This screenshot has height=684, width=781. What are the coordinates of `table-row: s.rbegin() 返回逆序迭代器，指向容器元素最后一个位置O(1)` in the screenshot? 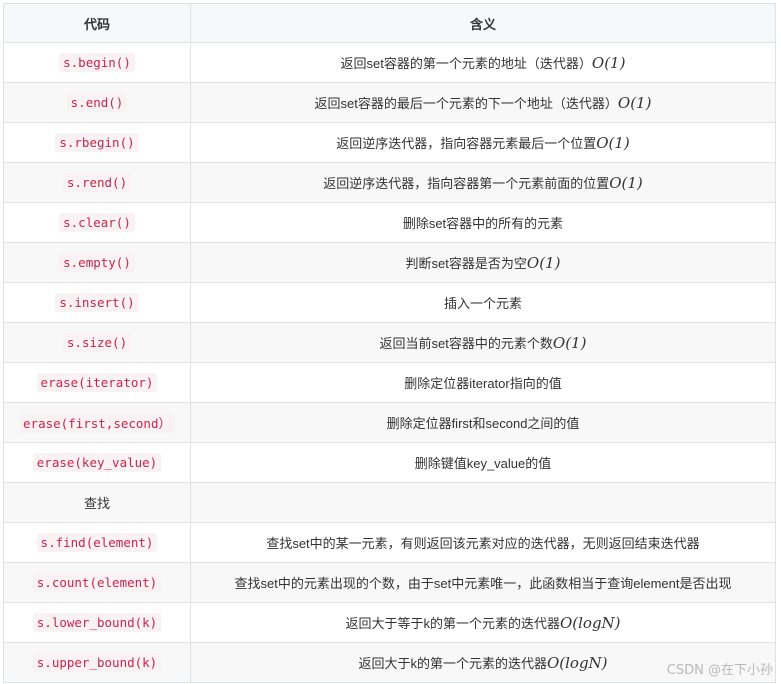 It's located at (389, 142).